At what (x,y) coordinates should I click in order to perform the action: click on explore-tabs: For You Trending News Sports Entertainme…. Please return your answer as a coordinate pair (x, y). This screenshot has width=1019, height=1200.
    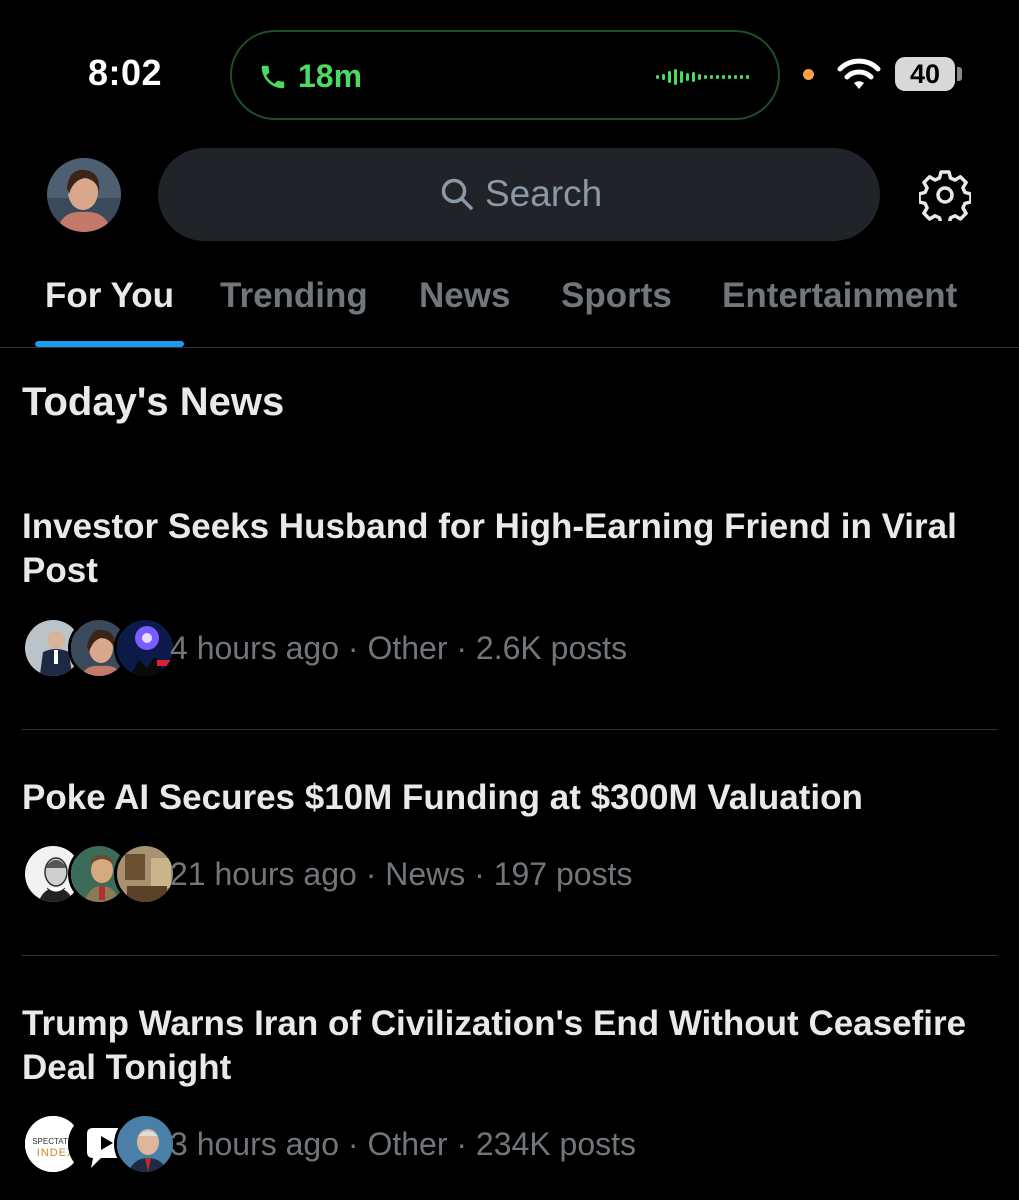
    Looking at the image, I should click on (509, 312).